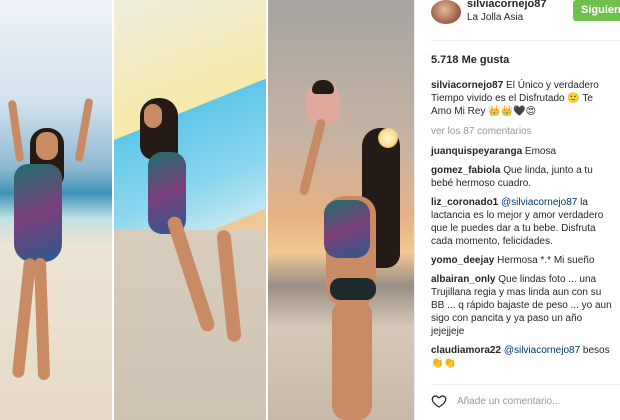 Image resolution: width=620 pixels, height=420 pixels. What do you see at coordinates (540, 151) in the screenshot?
I see `comment-text: Emosa` at bounding box center [540, 151].